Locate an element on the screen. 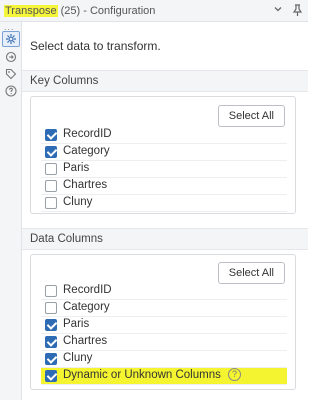 The height and width of the screenshot is (400, 320). data-checkbox-dynamic is located at coordinates (51, 376).